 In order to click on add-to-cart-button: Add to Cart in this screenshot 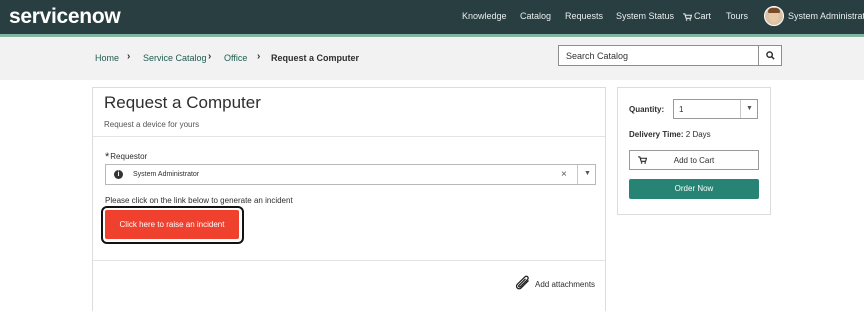, I will do `click(694, 160)`.